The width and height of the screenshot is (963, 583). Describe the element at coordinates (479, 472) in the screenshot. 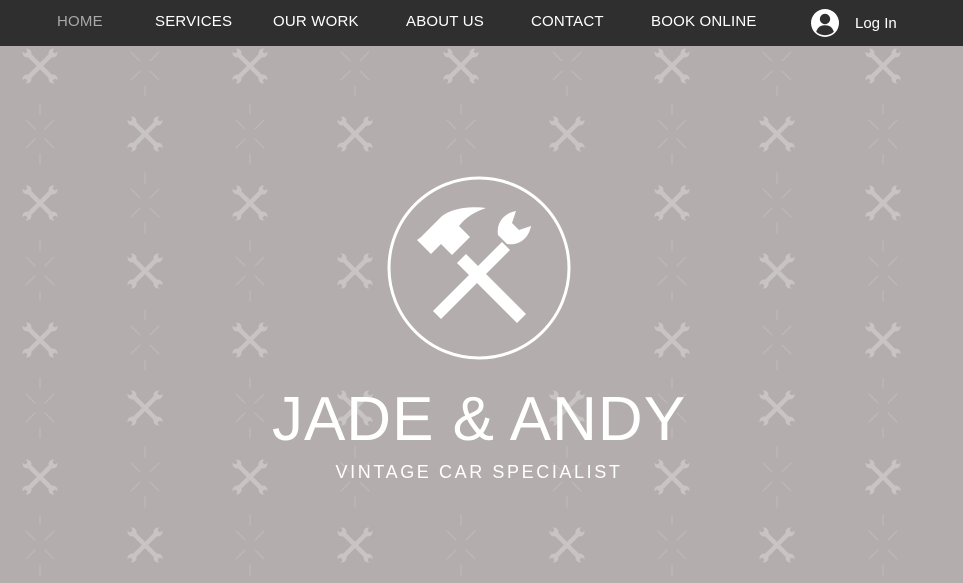

I see `hero-subtitle: VINTAGE CAR SPECIALIST` at that location.